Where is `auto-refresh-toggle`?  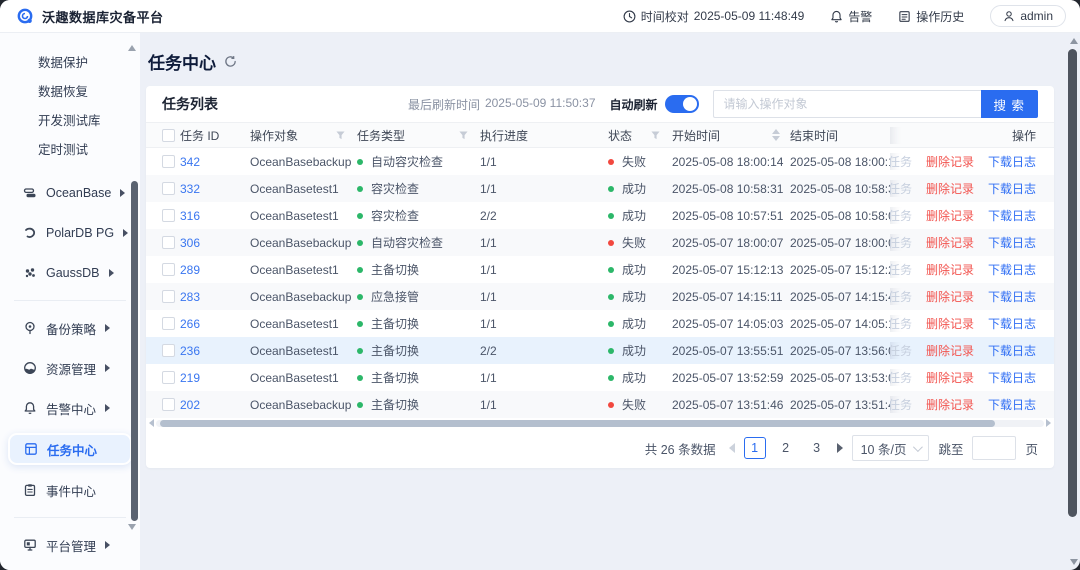
auto-refresh-toggle is located at coordinates (681, 104).